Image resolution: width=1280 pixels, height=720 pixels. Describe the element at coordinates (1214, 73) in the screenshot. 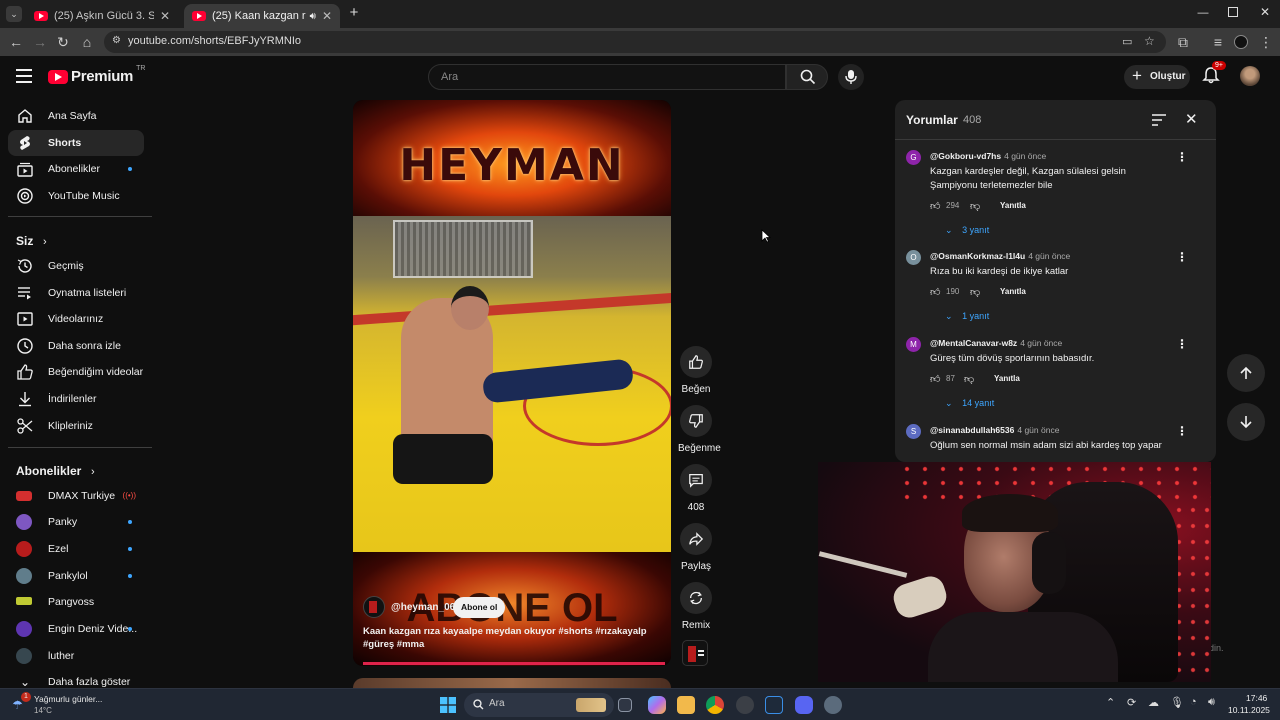

I see `notifications-button: 9+` at that location.